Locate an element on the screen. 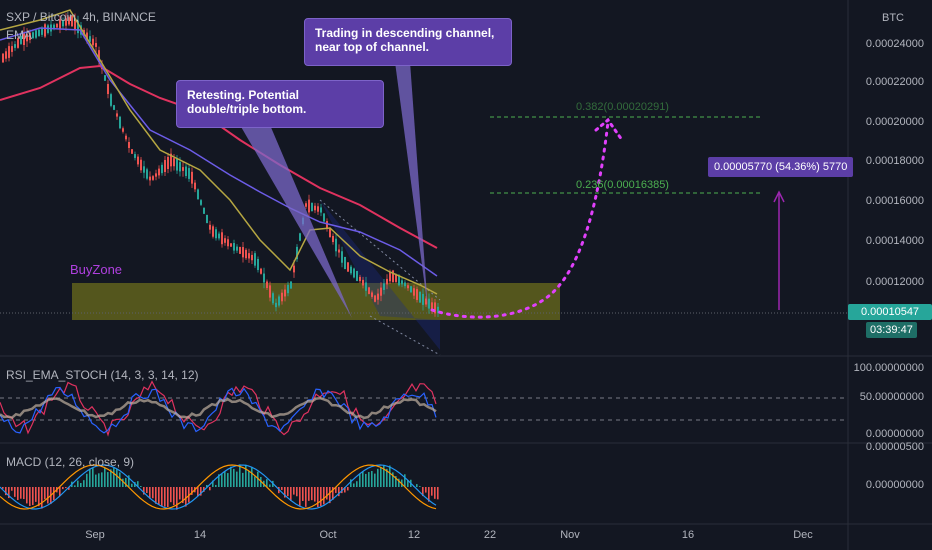  buyzone-rect is located at coordinates (316, 301).